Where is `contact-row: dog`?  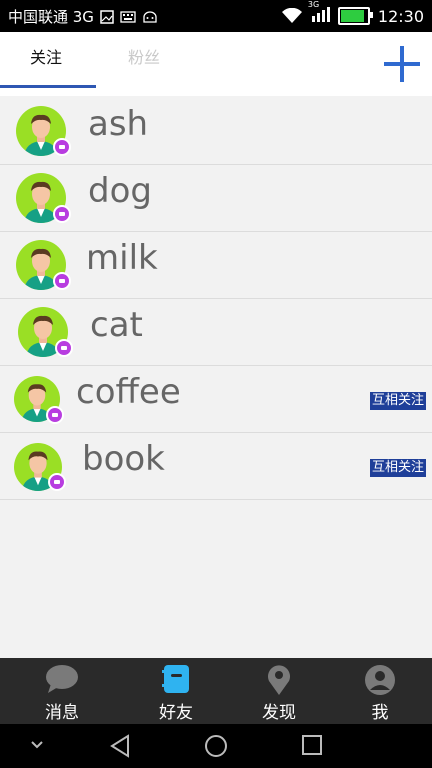
contact-row: dog is located at coordinates (216, 198).